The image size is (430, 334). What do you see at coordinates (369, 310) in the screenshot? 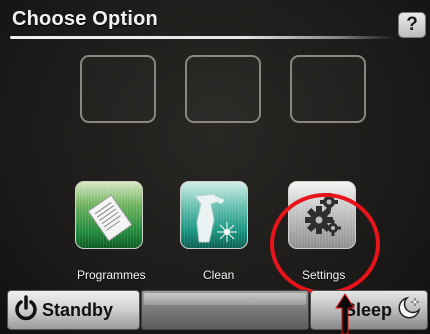
I see `sleep-button: Sleep` at bounding box center [369, 310].